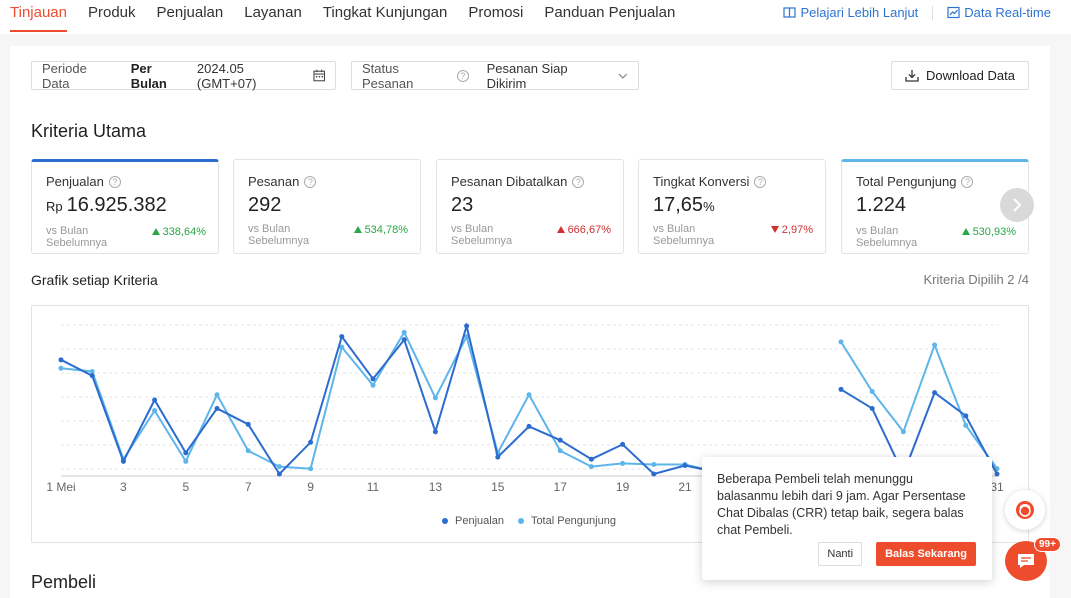 The height and width of the screenshot is (598, 1071). Describe the element at coordinates (1007, 12) in the screenshot. I see `realtime-data-label: Data Real-time` at that location.